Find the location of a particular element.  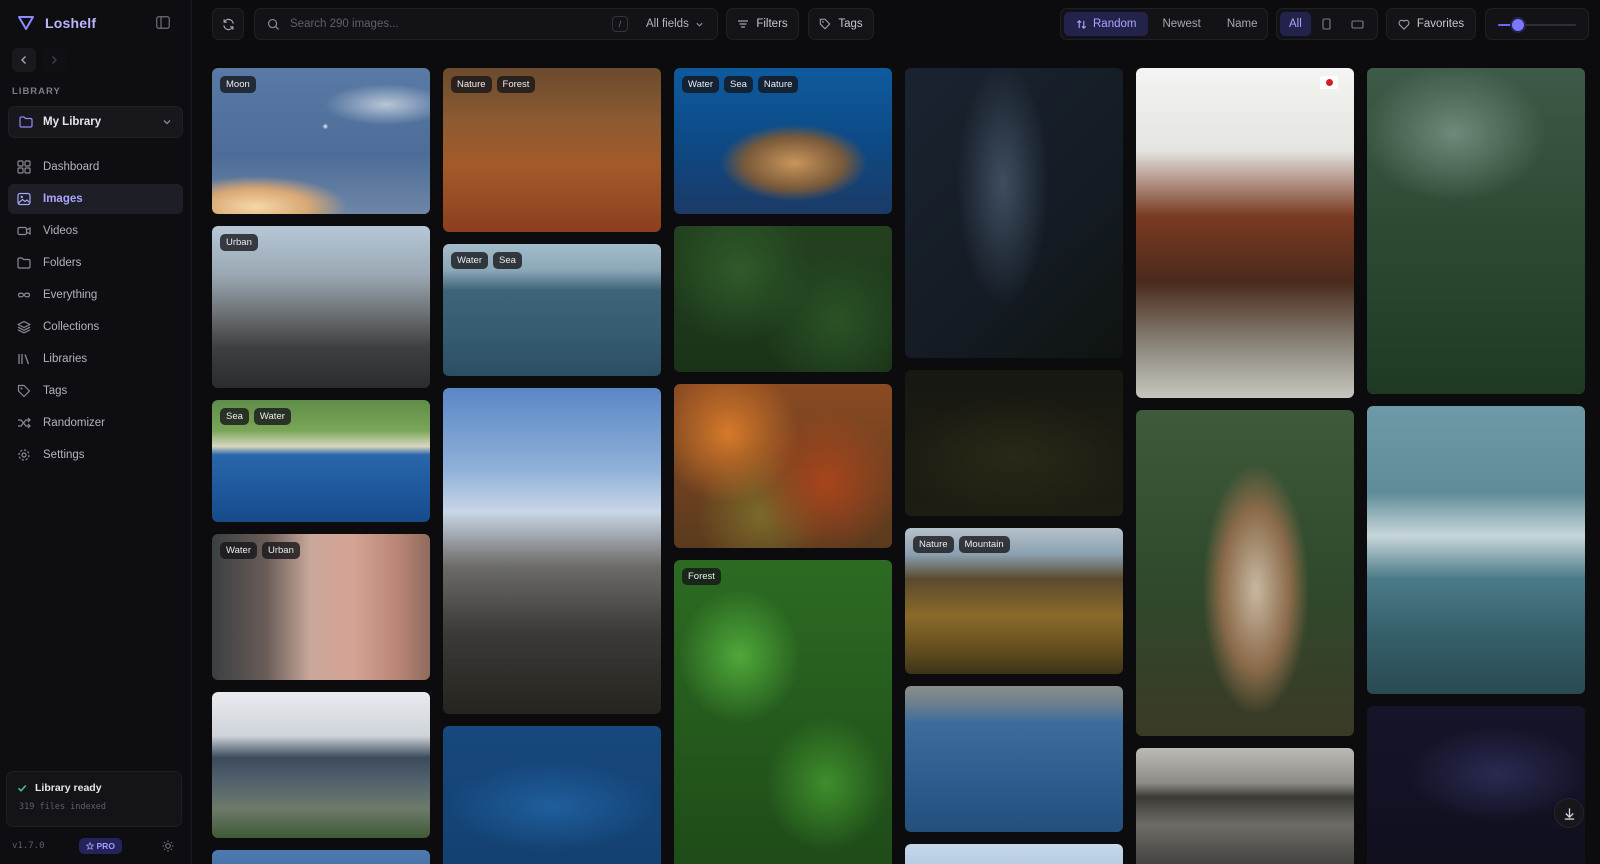

tile-tags: Urban is located at coordinates (239, 242).